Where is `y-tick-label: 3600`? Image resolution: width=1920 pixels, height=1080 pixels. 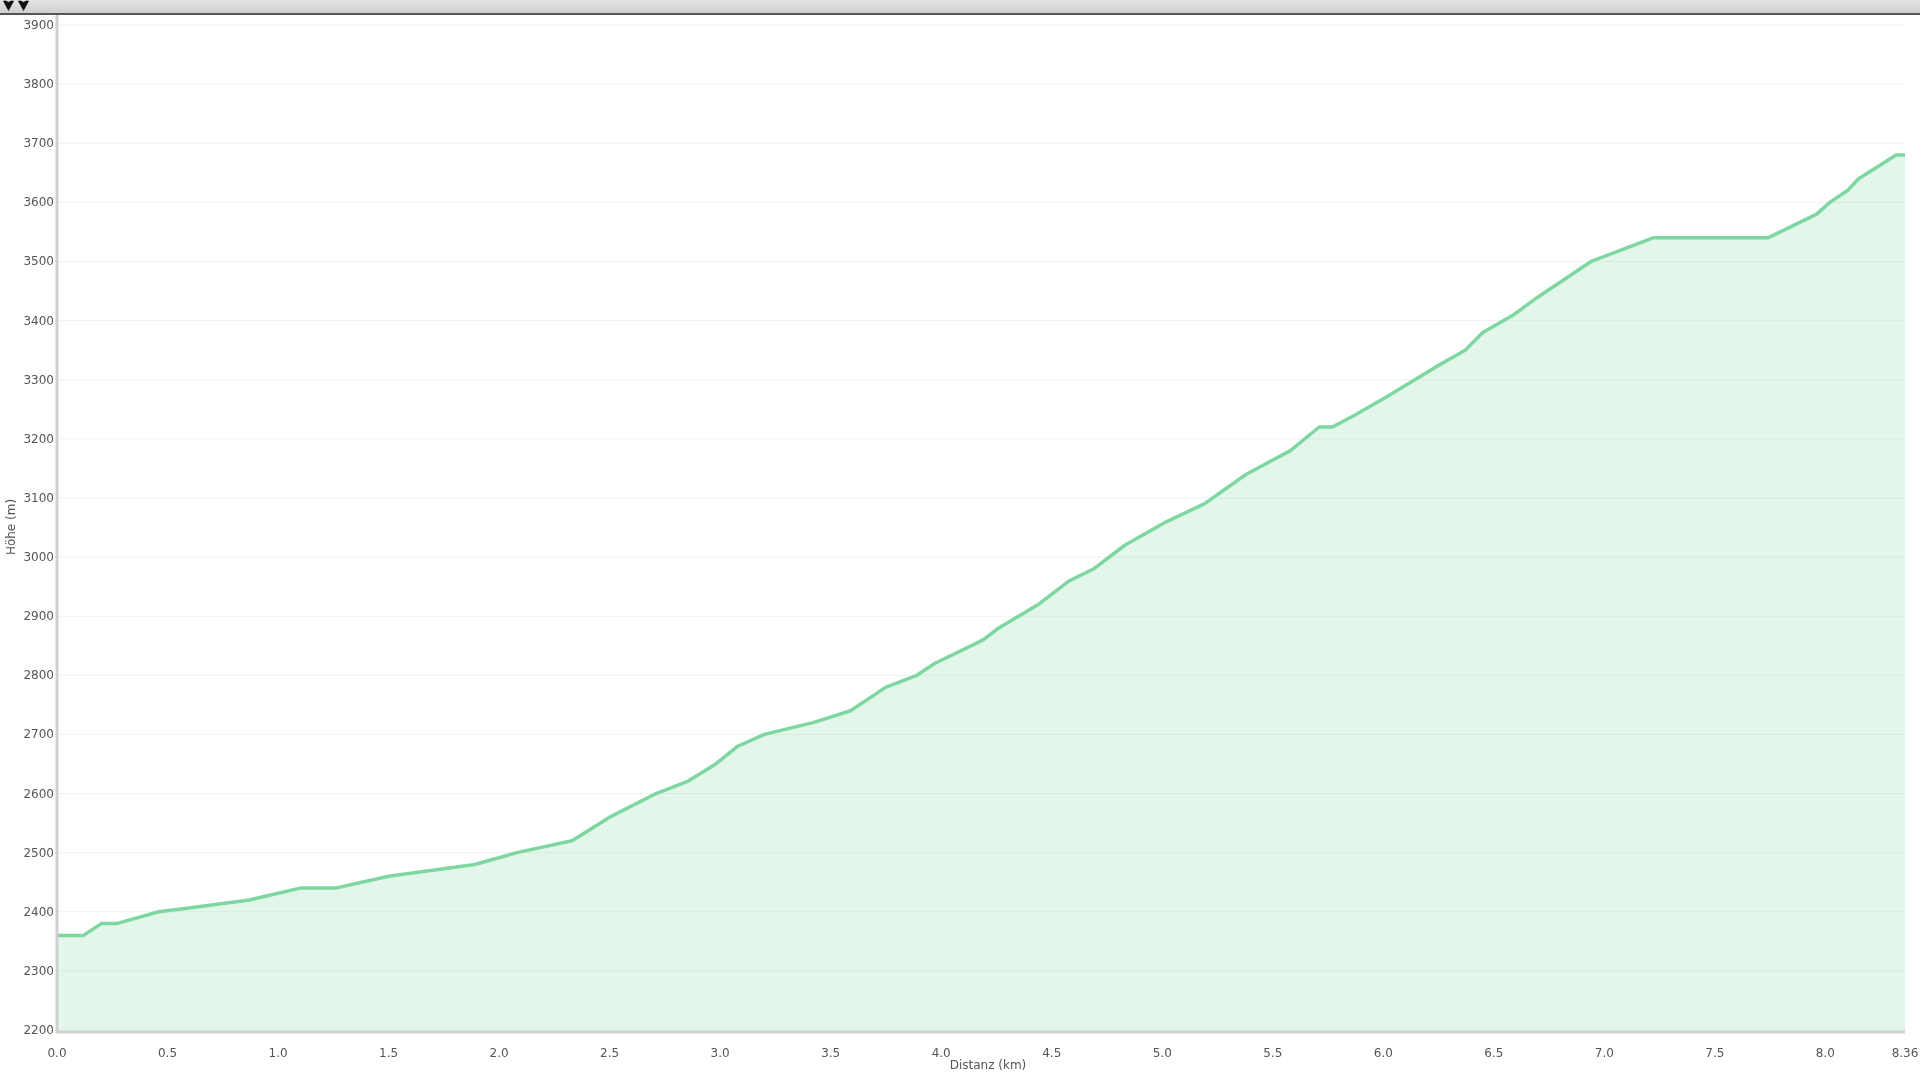 y-tick-label: 3600 is located at coordinates (38, 202).